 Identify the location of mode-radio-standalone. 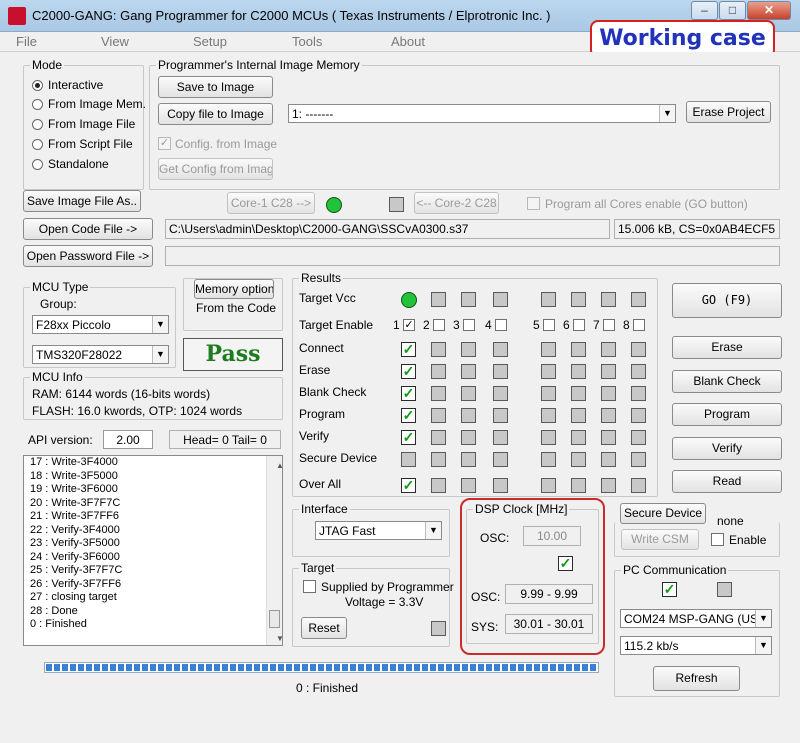
(37, 164).